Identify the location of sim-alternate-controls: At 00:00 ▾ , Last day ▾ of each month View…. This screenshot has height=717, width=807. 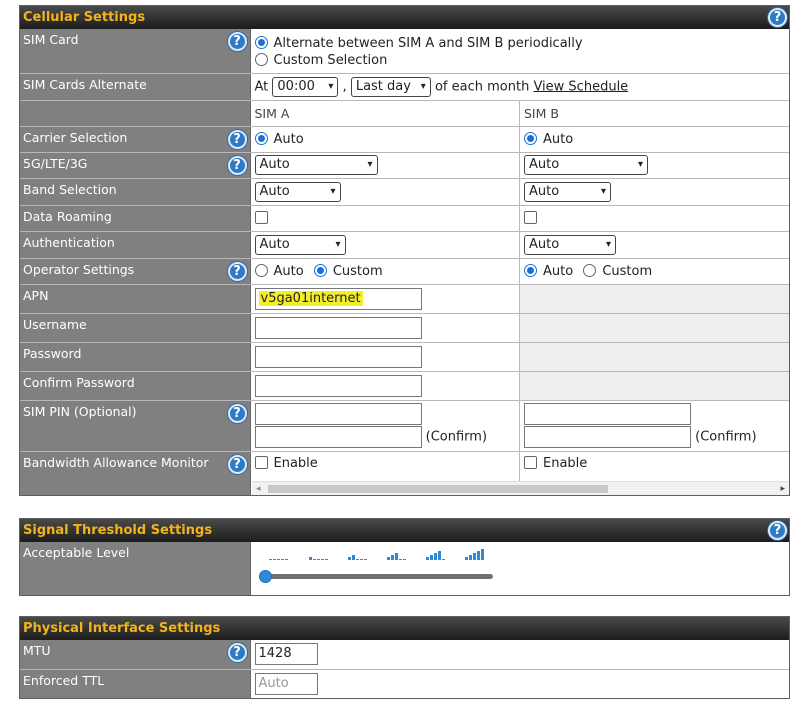
(519, 87).